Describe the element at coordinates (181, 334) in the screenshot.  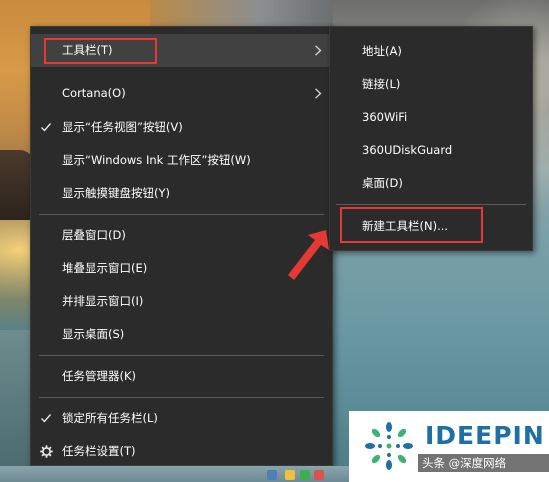
I see `menu-item-show-desktop: 显示桌面(S)` at that location.